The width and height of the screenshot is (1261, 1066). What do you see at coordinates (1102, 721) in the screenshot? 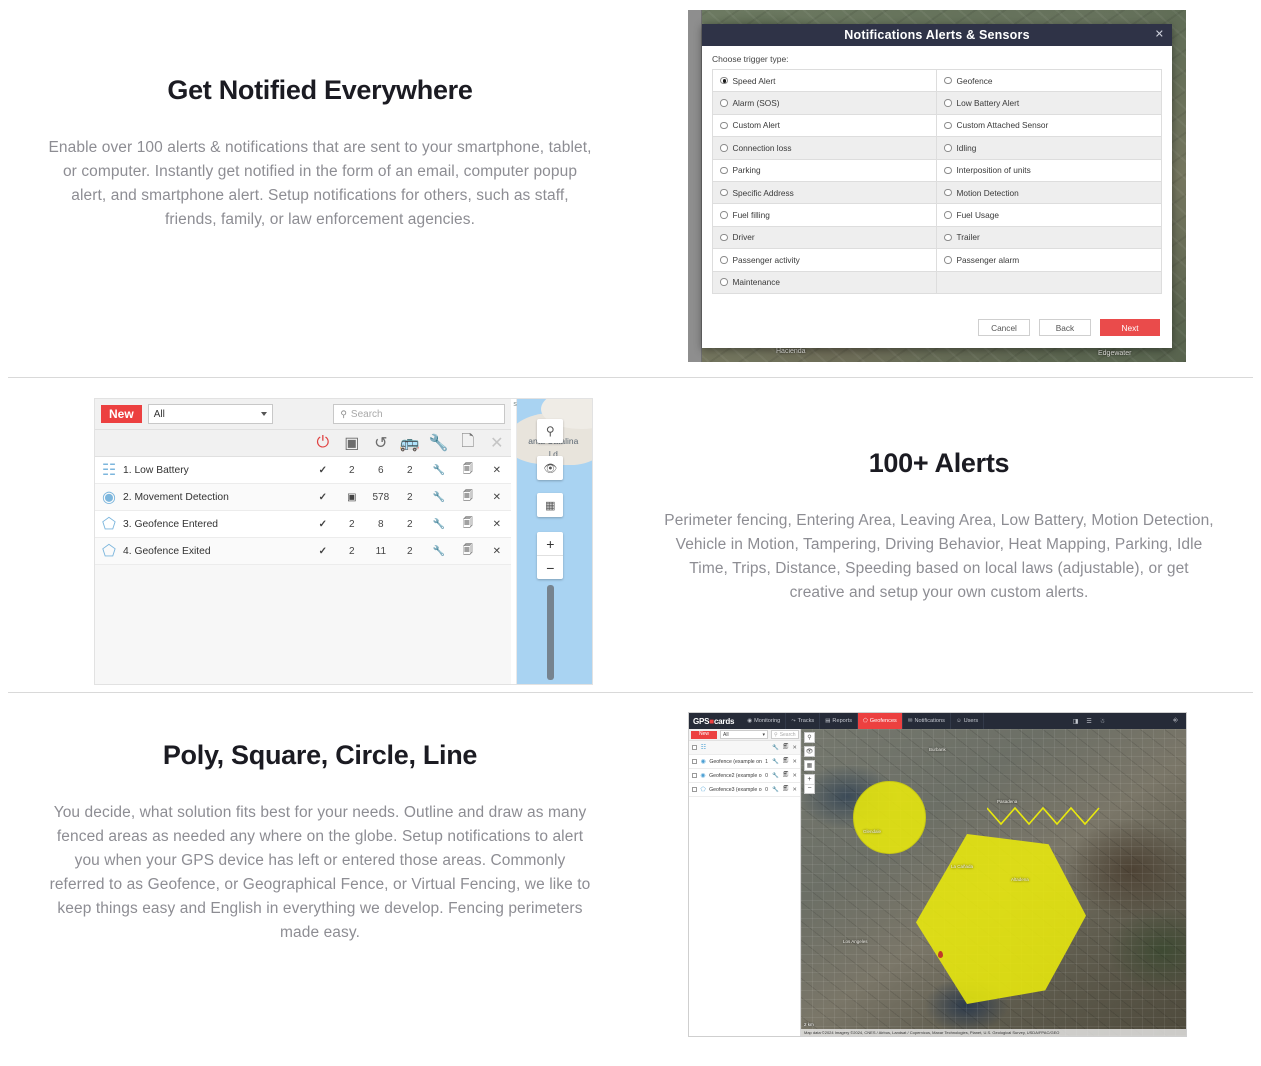
I see `account-icon: ☃` at bounding box center [1102, 721].